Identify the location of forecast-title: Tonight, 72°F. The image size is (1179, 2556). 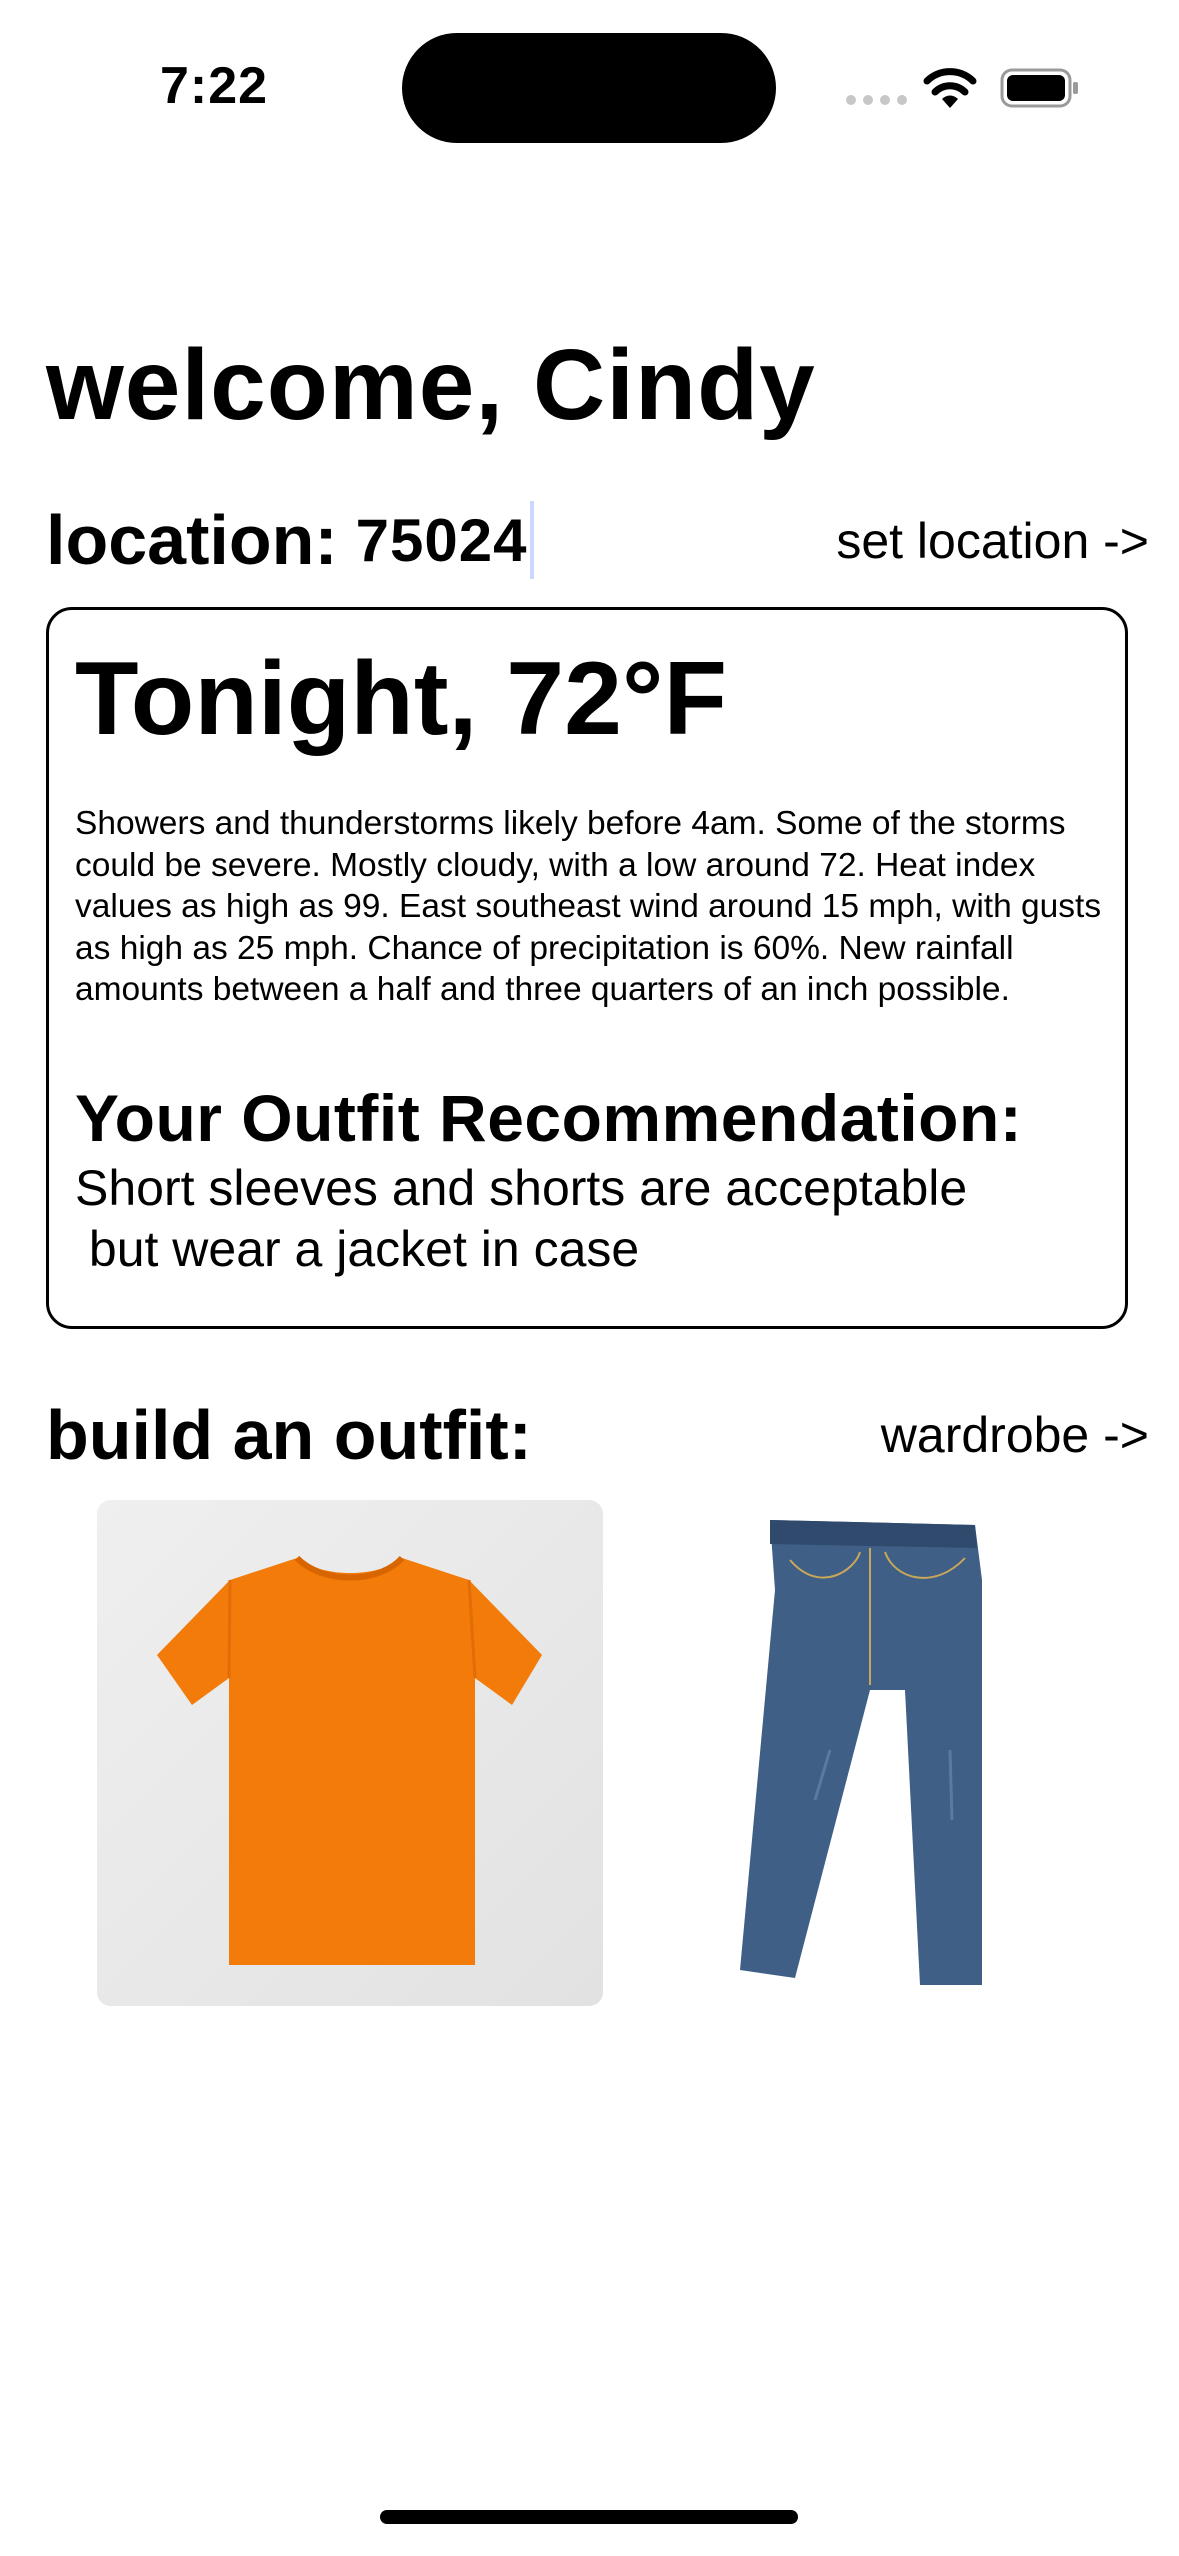
(401, 699).